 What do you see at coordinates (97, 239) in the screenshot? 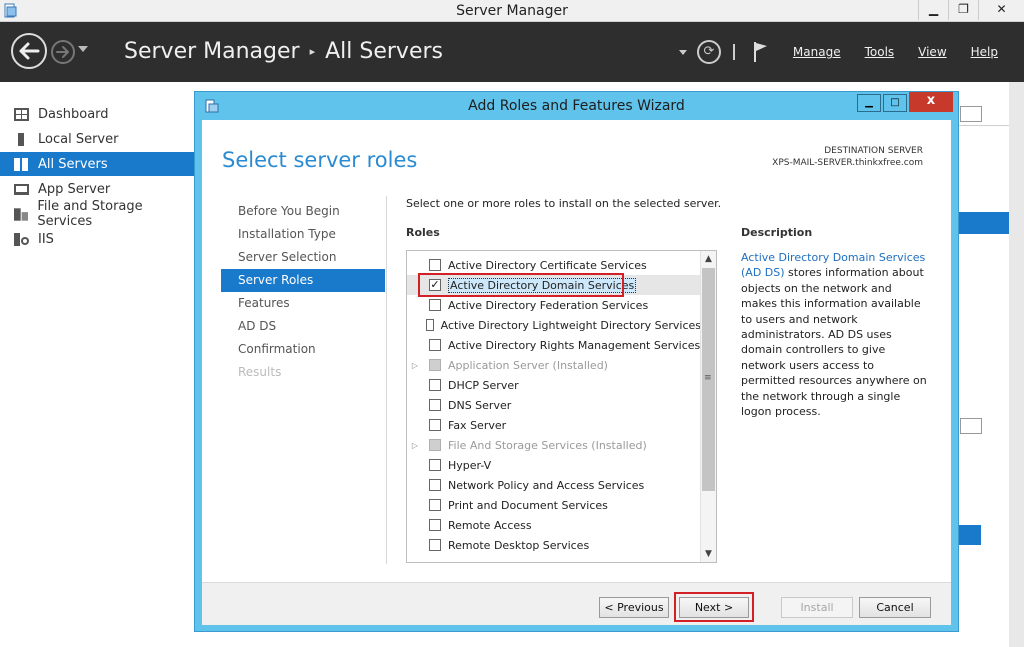
I see `sidebar-item-iis: IIS` at bounding box center [97, 239].